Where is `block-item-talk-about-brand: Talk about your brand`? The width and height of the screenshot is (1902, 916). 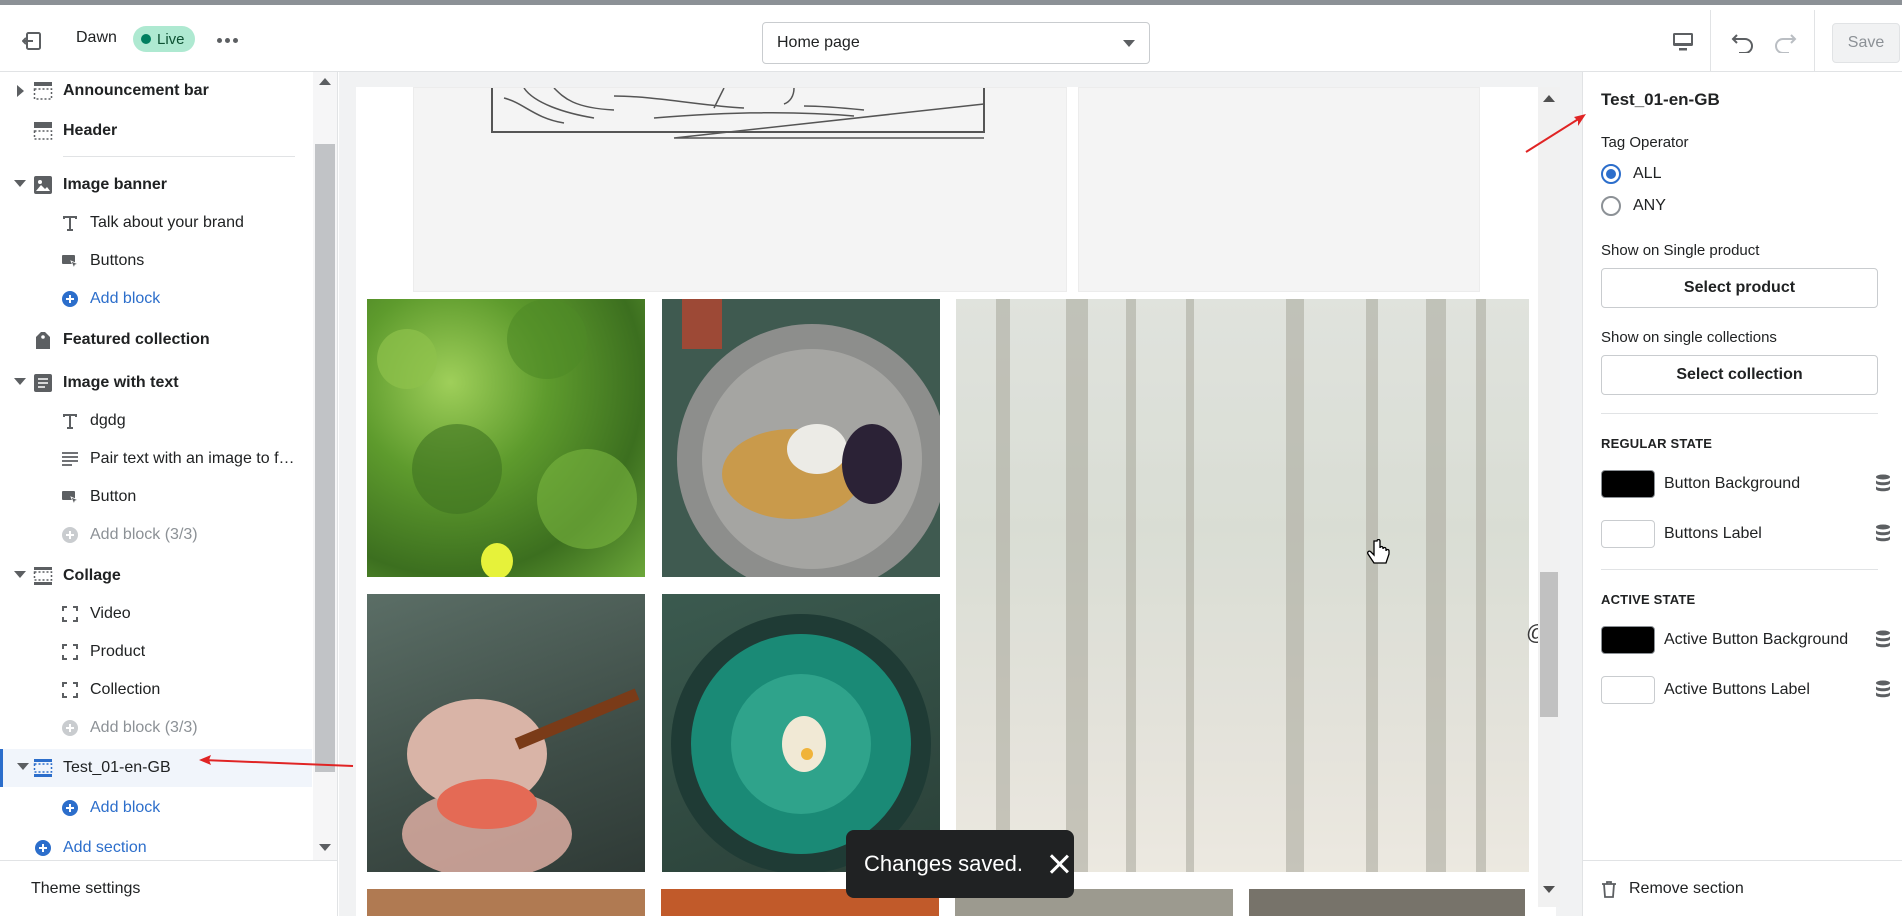 block-item-talk-about-brand: Talk about your brand is located at coordinates (156, 223).